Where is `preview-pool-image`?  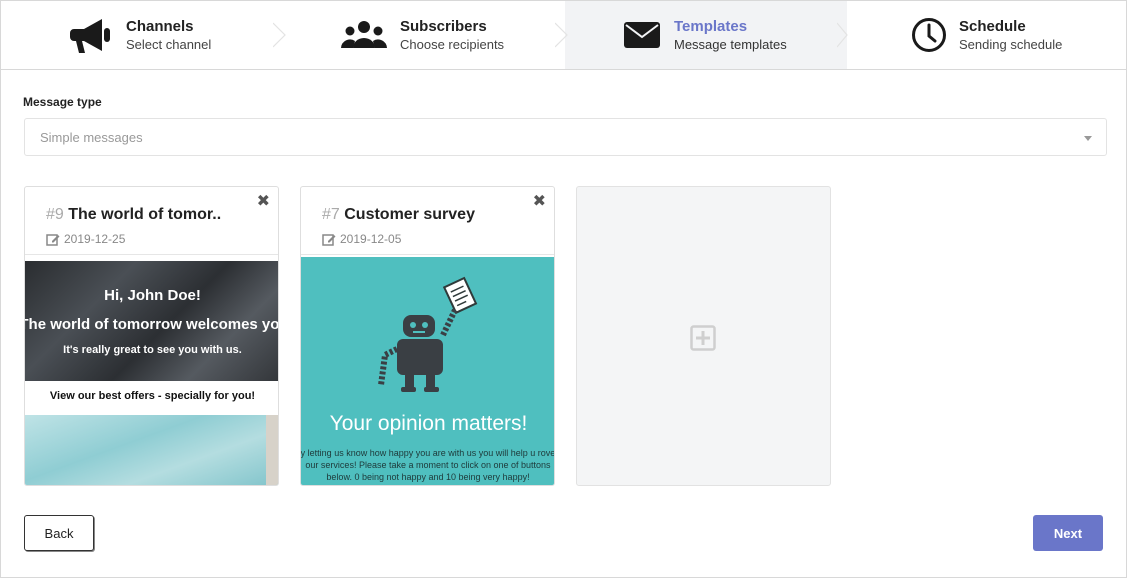
preview-pool-image is located at coordinates (151, 450).